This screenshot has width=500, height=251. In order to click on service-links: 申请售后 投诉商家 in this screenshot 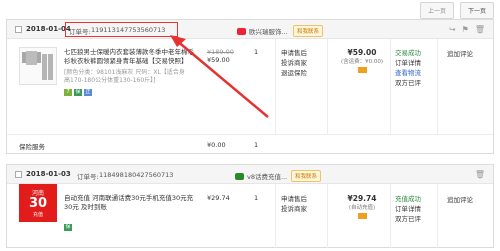, I will do `click(294, 204)`.